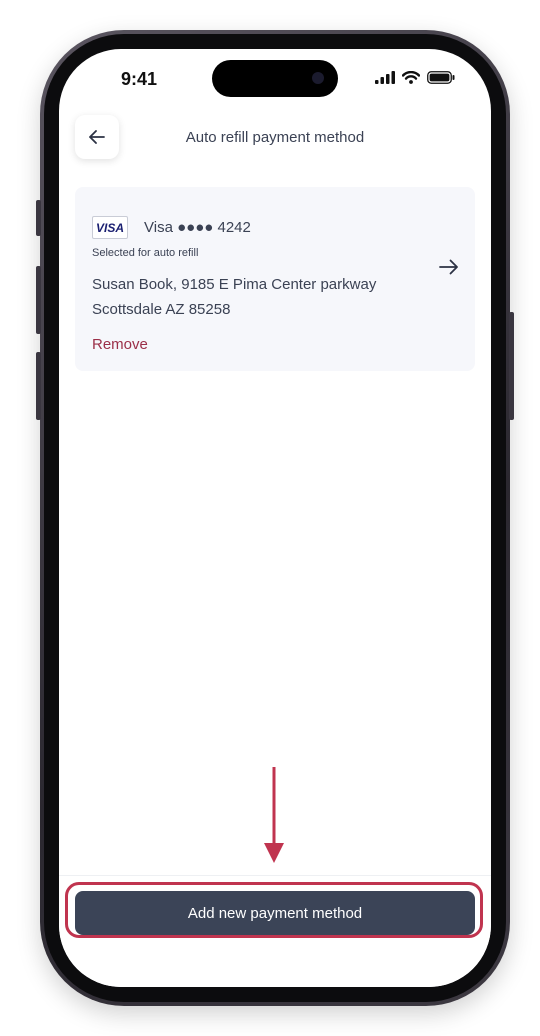  Describe the element at coordinates (449, 267) in the screenshot. I see `arrow-right-icon` at that location.